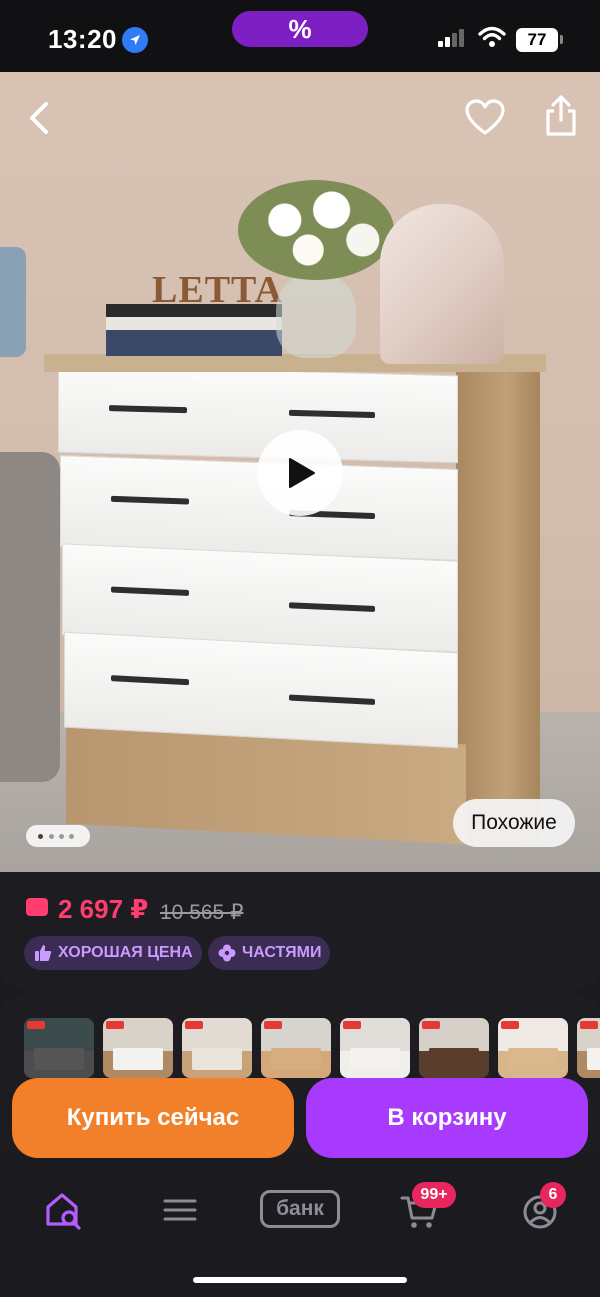 The width and height of the screenshot is (600, 1297). I want to click on location-arrow-icon, so click(135, 40).